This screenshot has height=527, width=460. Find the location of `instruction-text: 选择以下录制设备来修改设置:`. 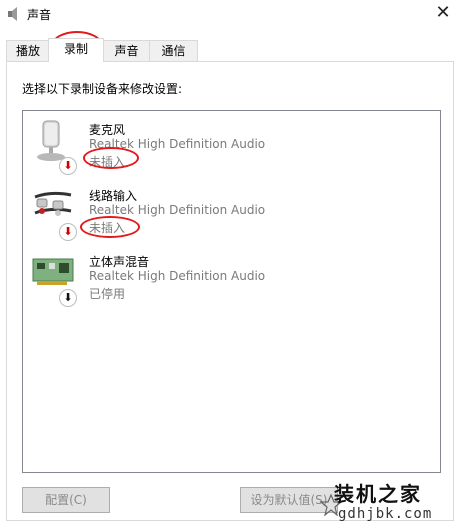

instruction-text: 选择以下录制设备来修改设置: is located at coordinates (102, 89).